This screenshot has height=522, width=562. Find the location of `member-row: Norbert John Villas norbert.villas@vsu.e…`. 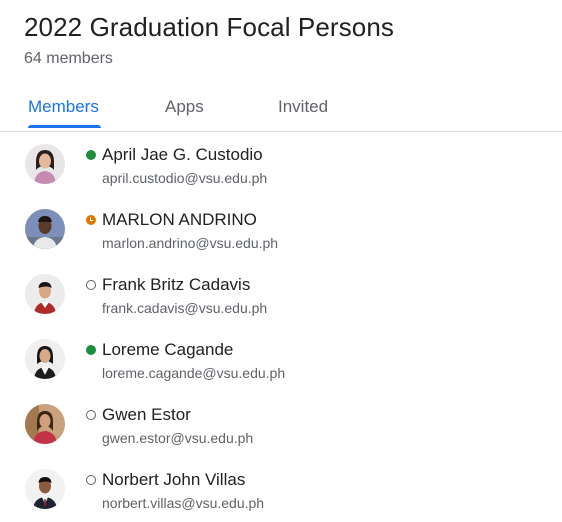

member-row: Norbert John Villas norbert.villas@vsu.e… is located at coordinates (281, 489).